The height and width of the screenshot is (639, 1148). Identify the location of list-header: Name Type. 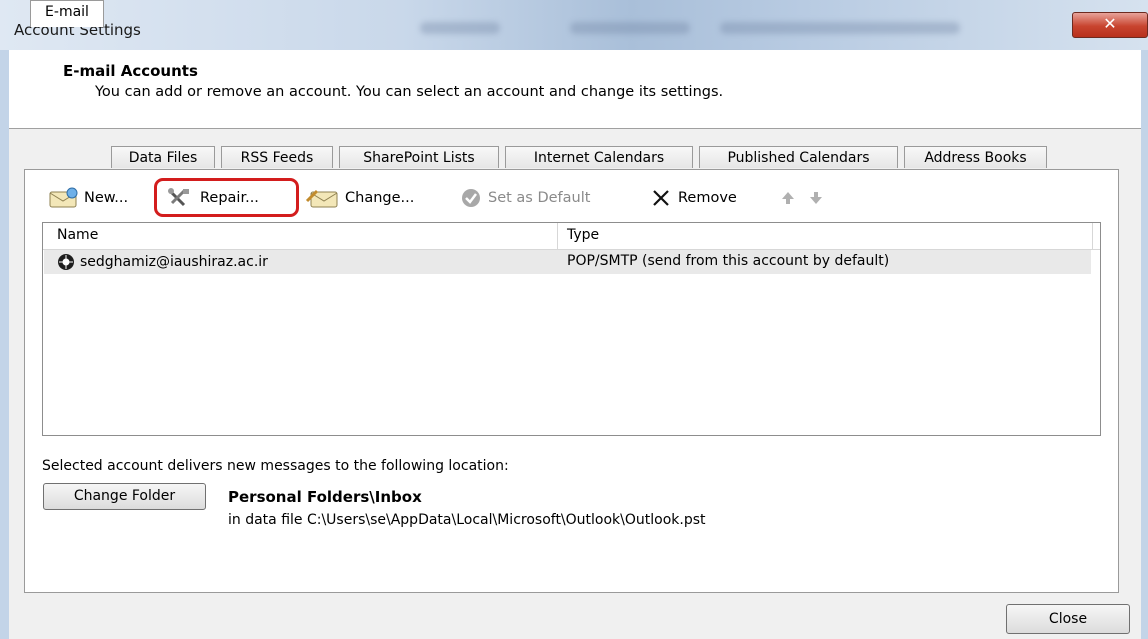
(571, 236).